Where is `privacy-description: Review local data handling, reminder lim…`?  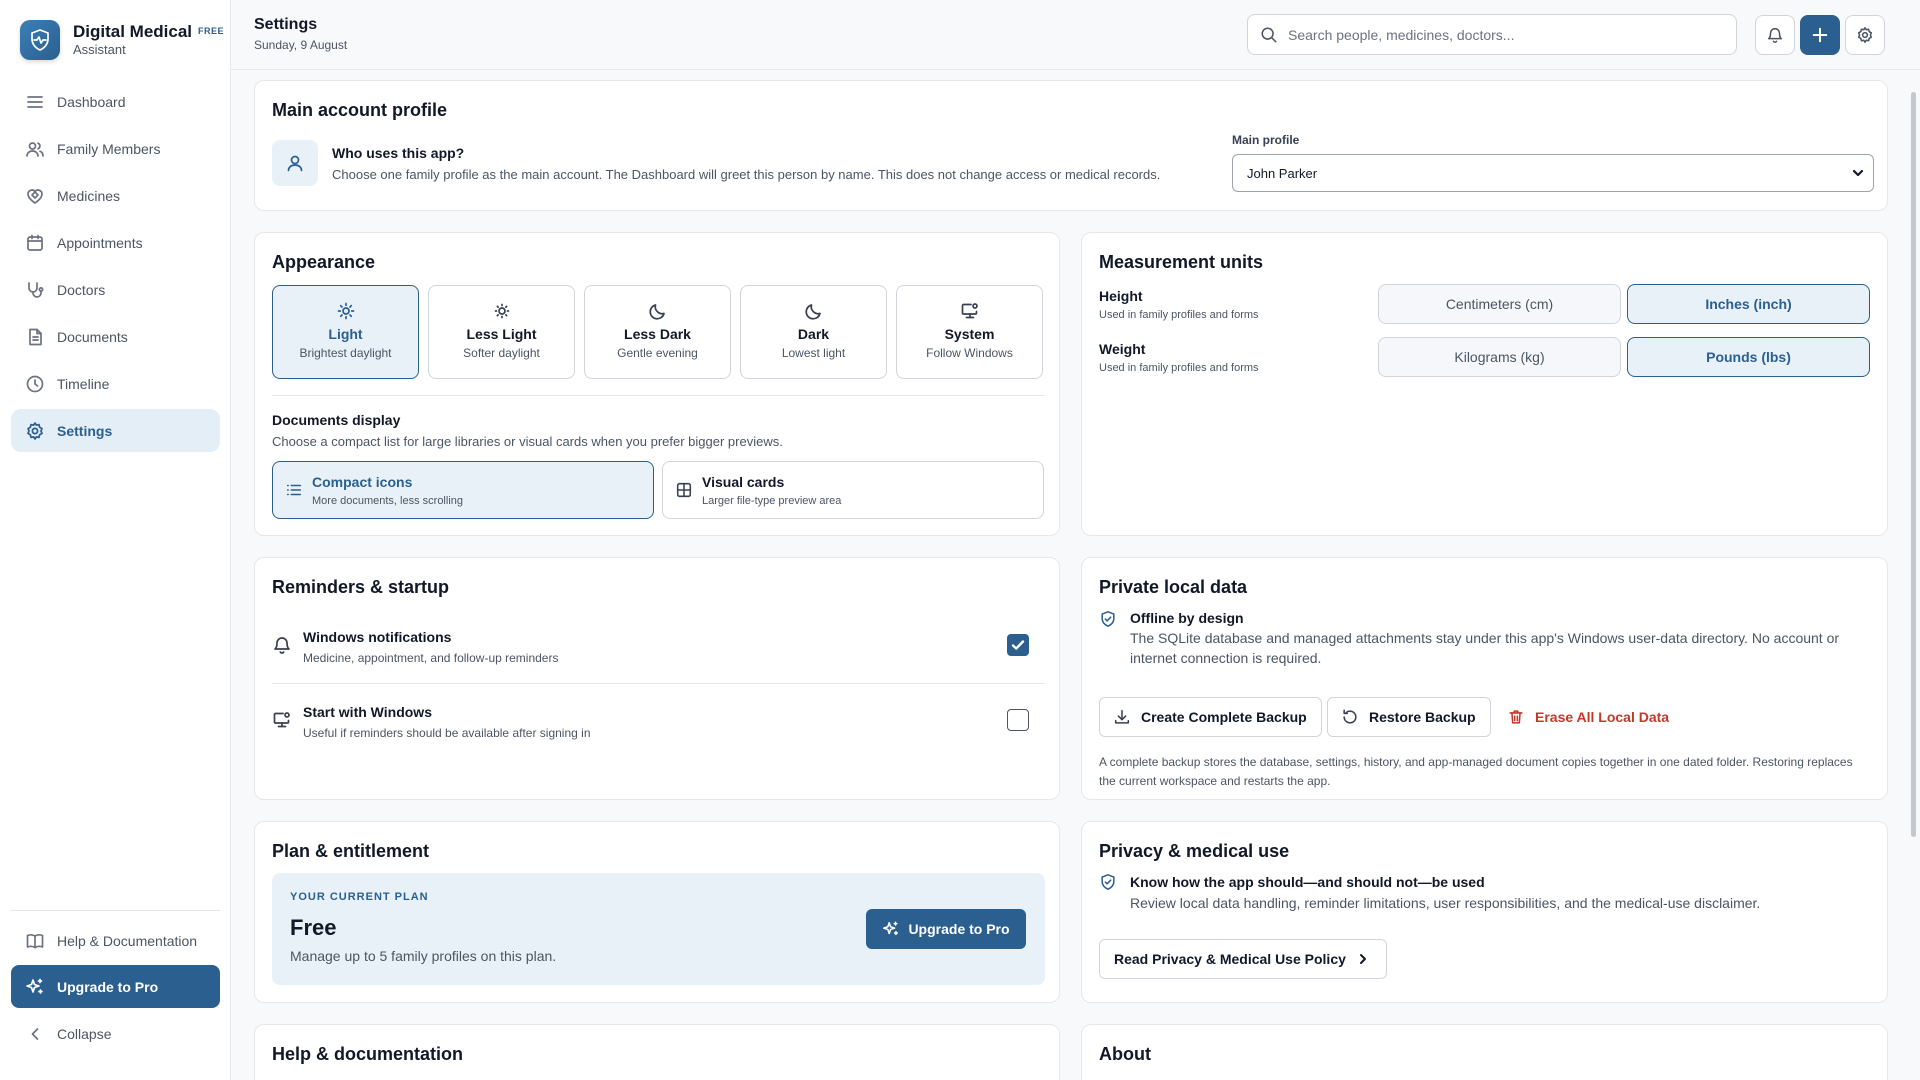 privacy-description: Review local data handling, reminder lim… is located at coordinates (1445, 903).